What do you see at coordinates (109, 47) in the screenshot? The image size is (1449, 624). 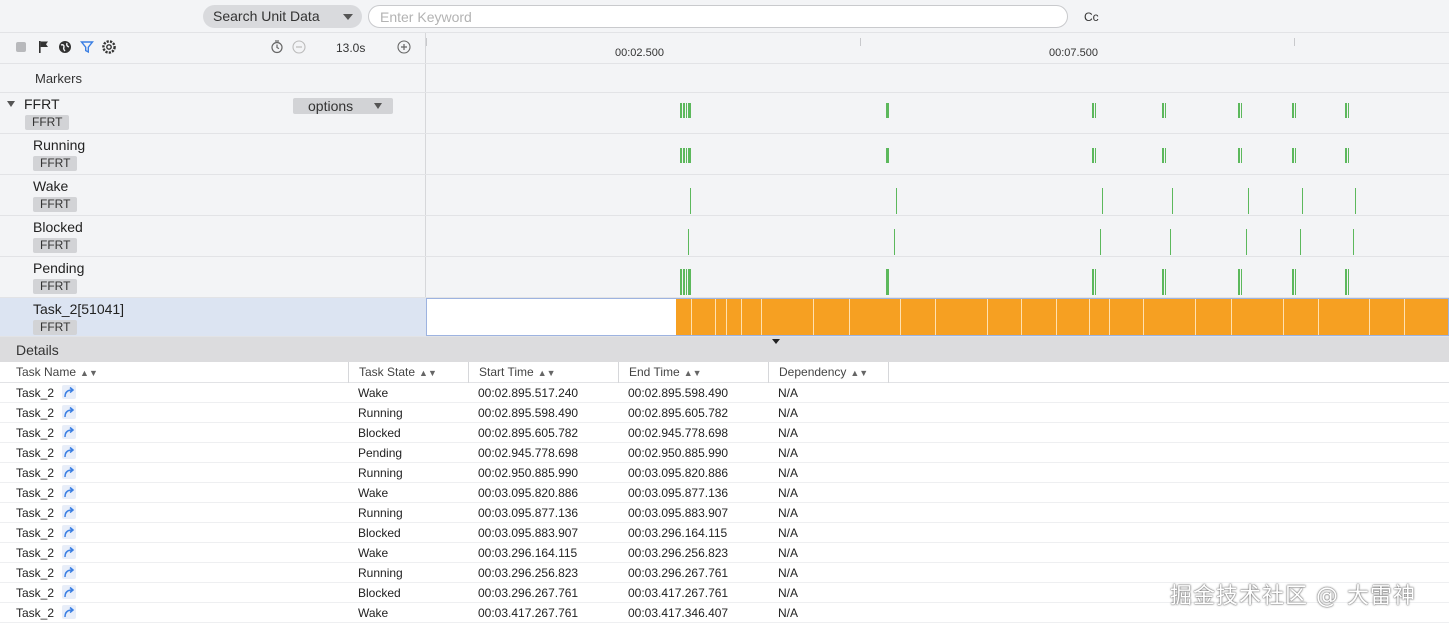 I see `settings-icon` at bounding box center [109, 47].